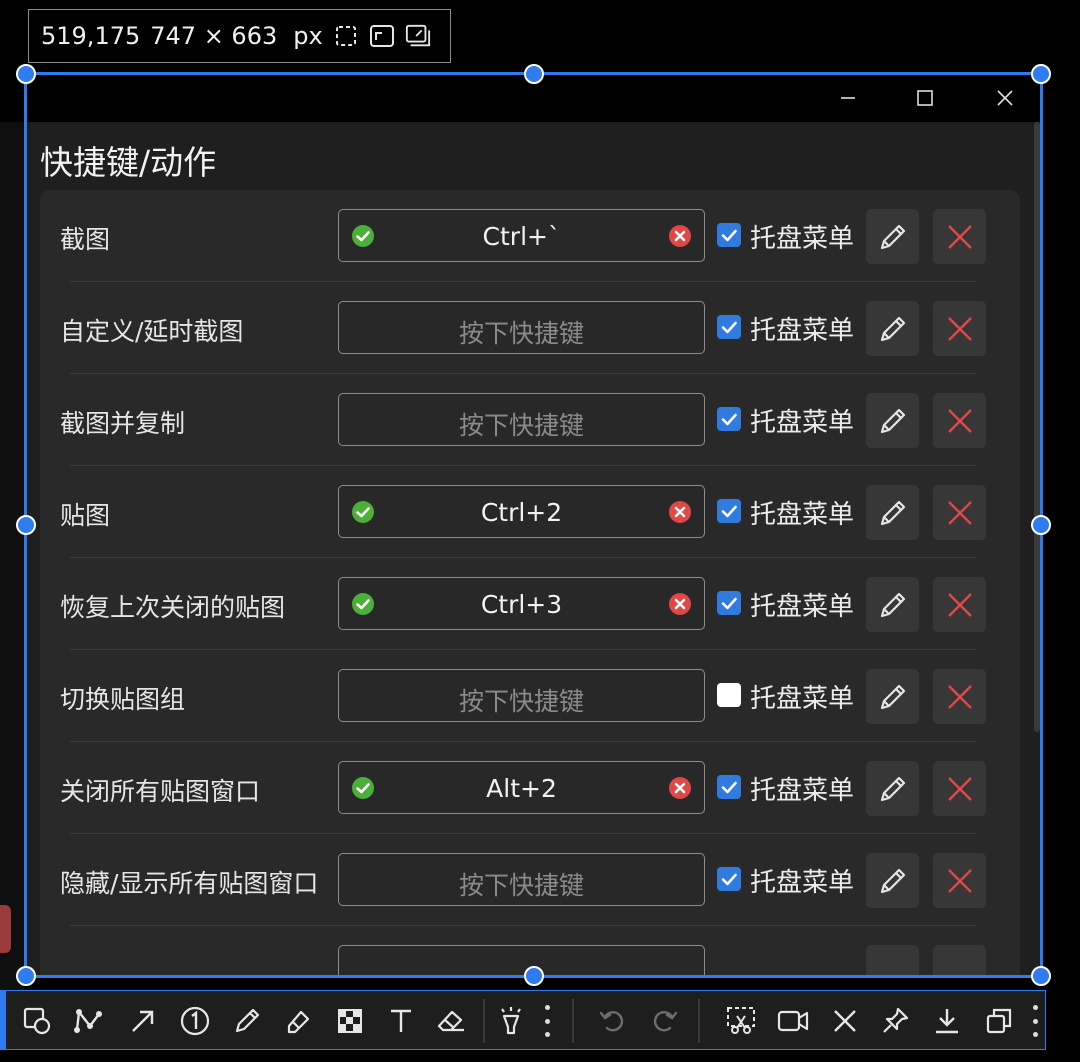 This screenshot has width=1080, height=1062. Describe the element at coordinates (848, 98) in the screenshot. I see `minimize-icon` at that location.